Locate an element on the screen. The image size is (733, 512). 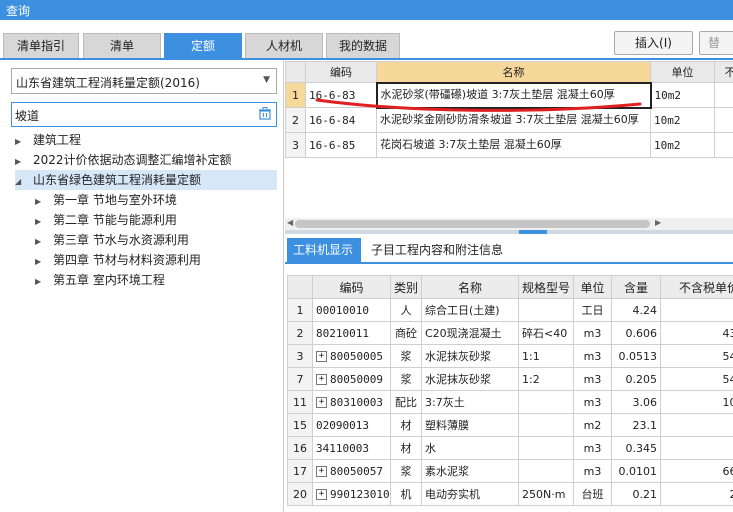
resource-unit: 工日 is located at coordinates (592, 310).